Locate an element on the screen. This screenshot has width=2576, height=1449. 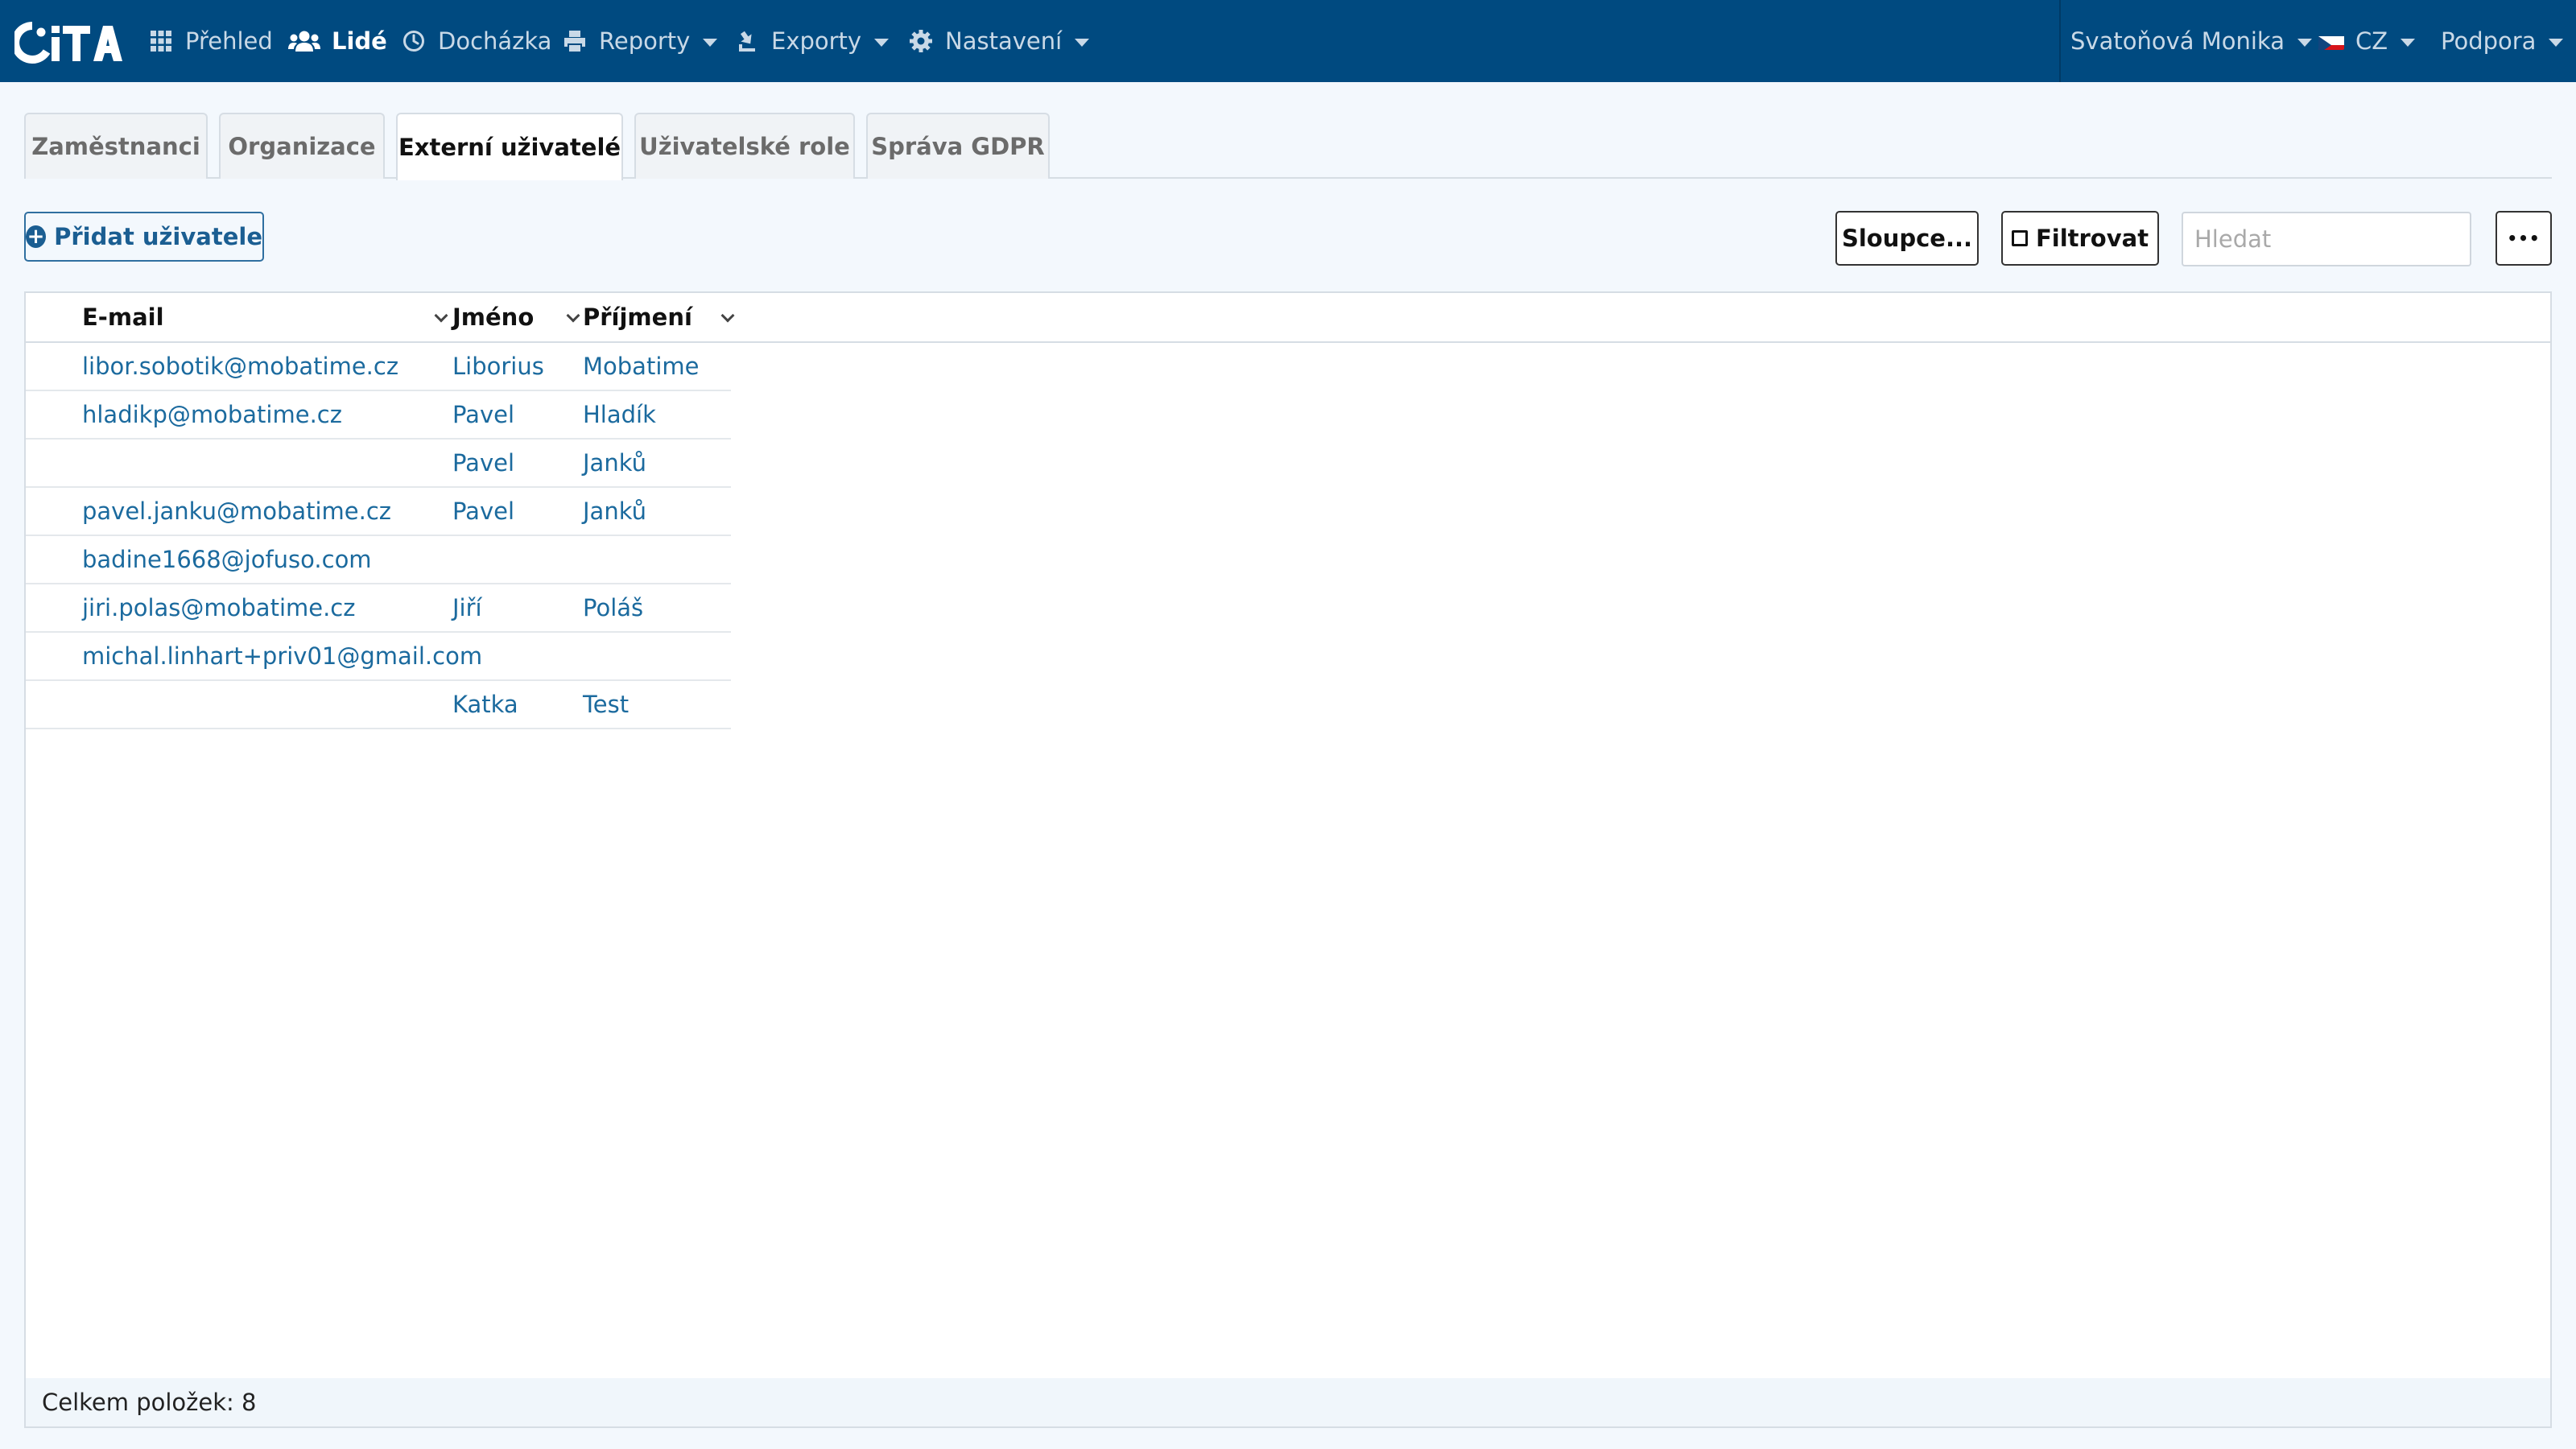
column-header-email: E-mail is located at coordinates (267, 317).